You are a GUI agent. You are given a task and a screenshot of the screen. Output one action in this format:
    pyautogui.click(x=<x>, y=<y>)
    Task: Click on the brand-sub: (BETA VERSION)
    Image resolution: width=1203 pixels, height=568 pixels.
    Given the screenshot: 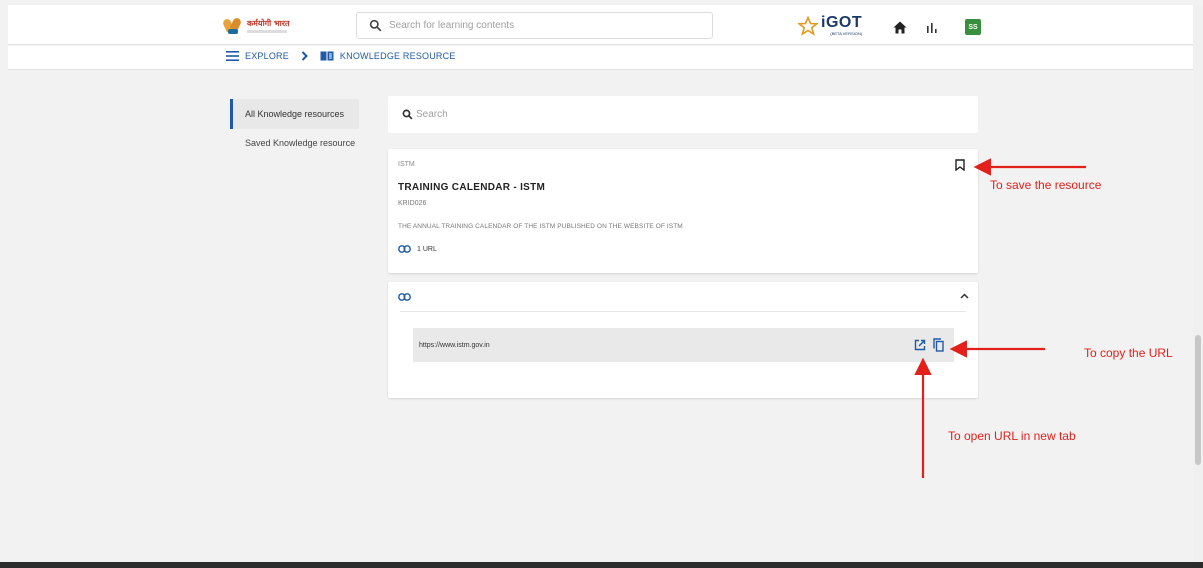 What is the action you would take?
    pyautogui.click(x=846, y=33)
    